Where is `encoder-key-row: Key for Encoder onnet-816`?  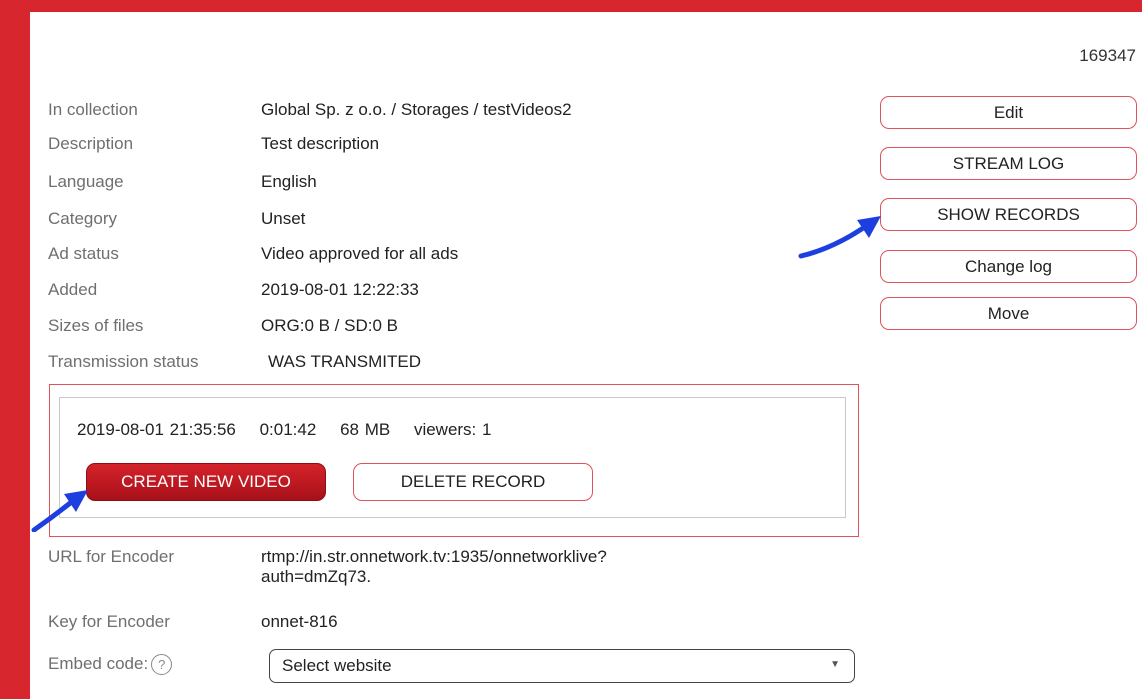
encoder-key-row: Key for Encoder onnet-816 is located at coordinates (193, 622).